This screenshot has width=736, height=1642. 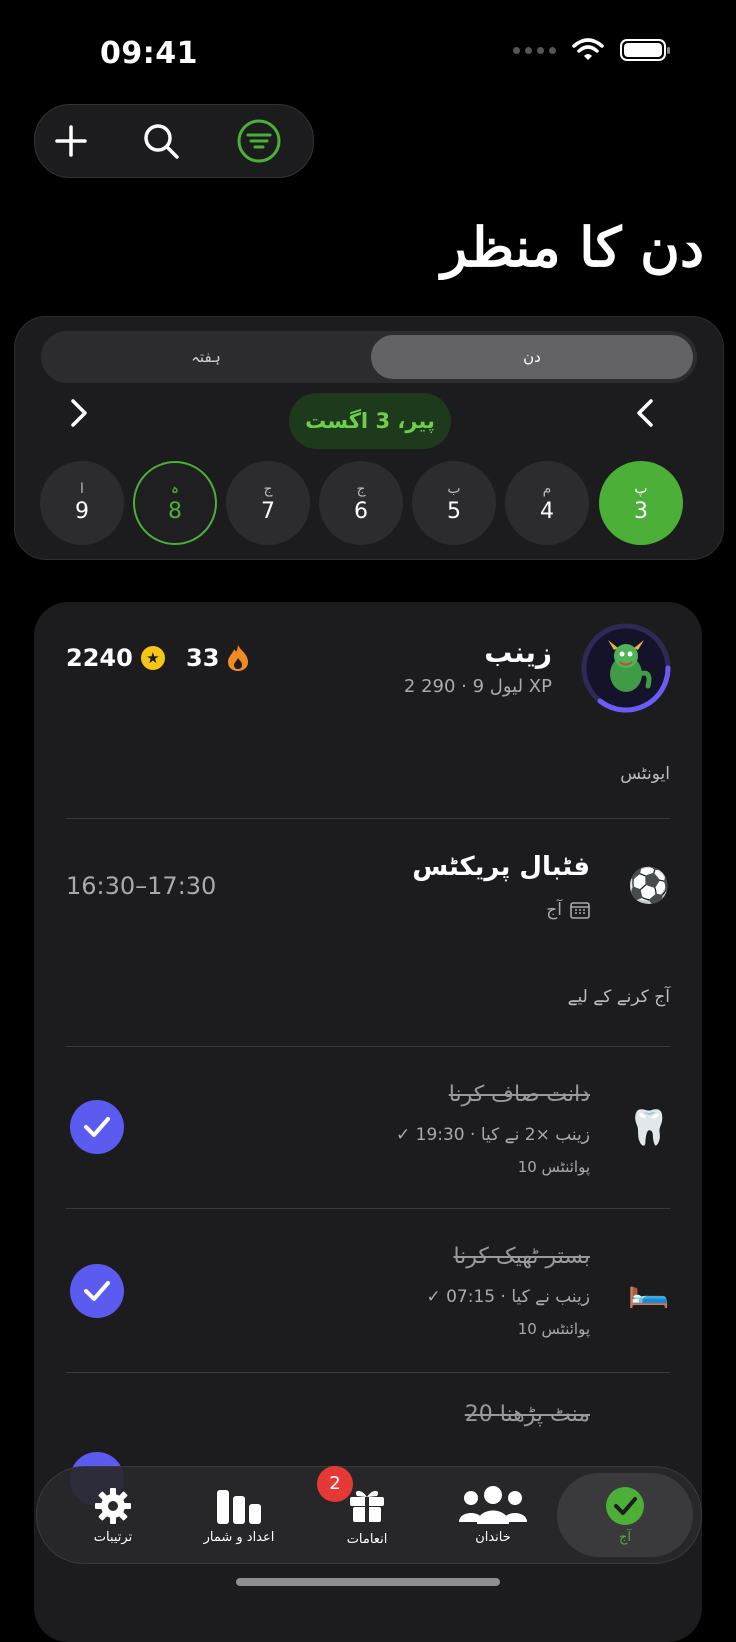 I want to click on plus-icon, so click(x=71, y=141).